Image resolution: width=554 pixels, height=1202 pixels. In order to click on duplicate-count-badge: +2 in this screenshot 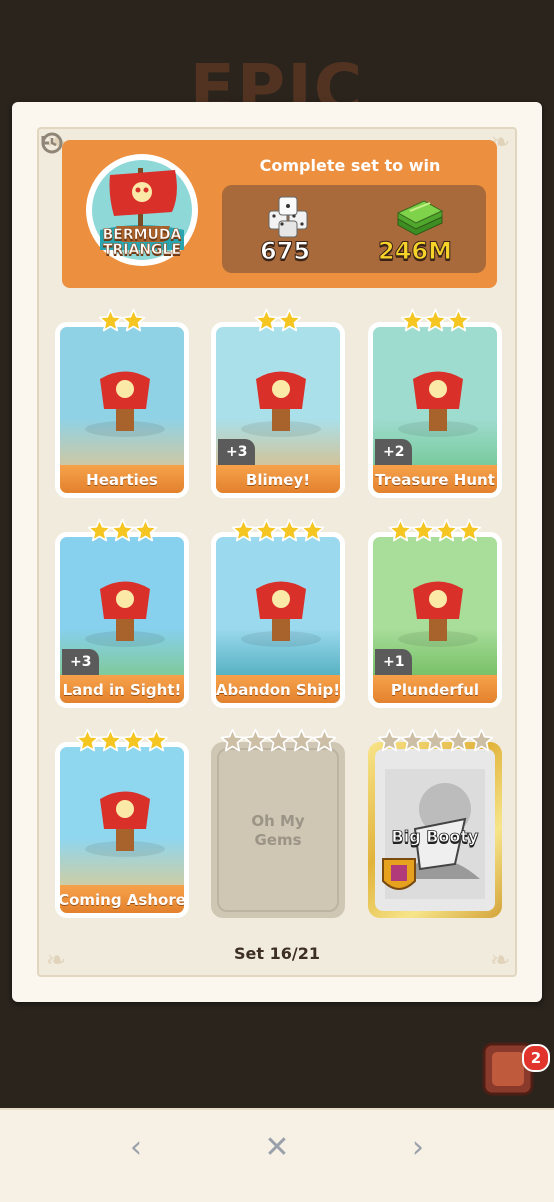, I will do `click(394, 452)`.